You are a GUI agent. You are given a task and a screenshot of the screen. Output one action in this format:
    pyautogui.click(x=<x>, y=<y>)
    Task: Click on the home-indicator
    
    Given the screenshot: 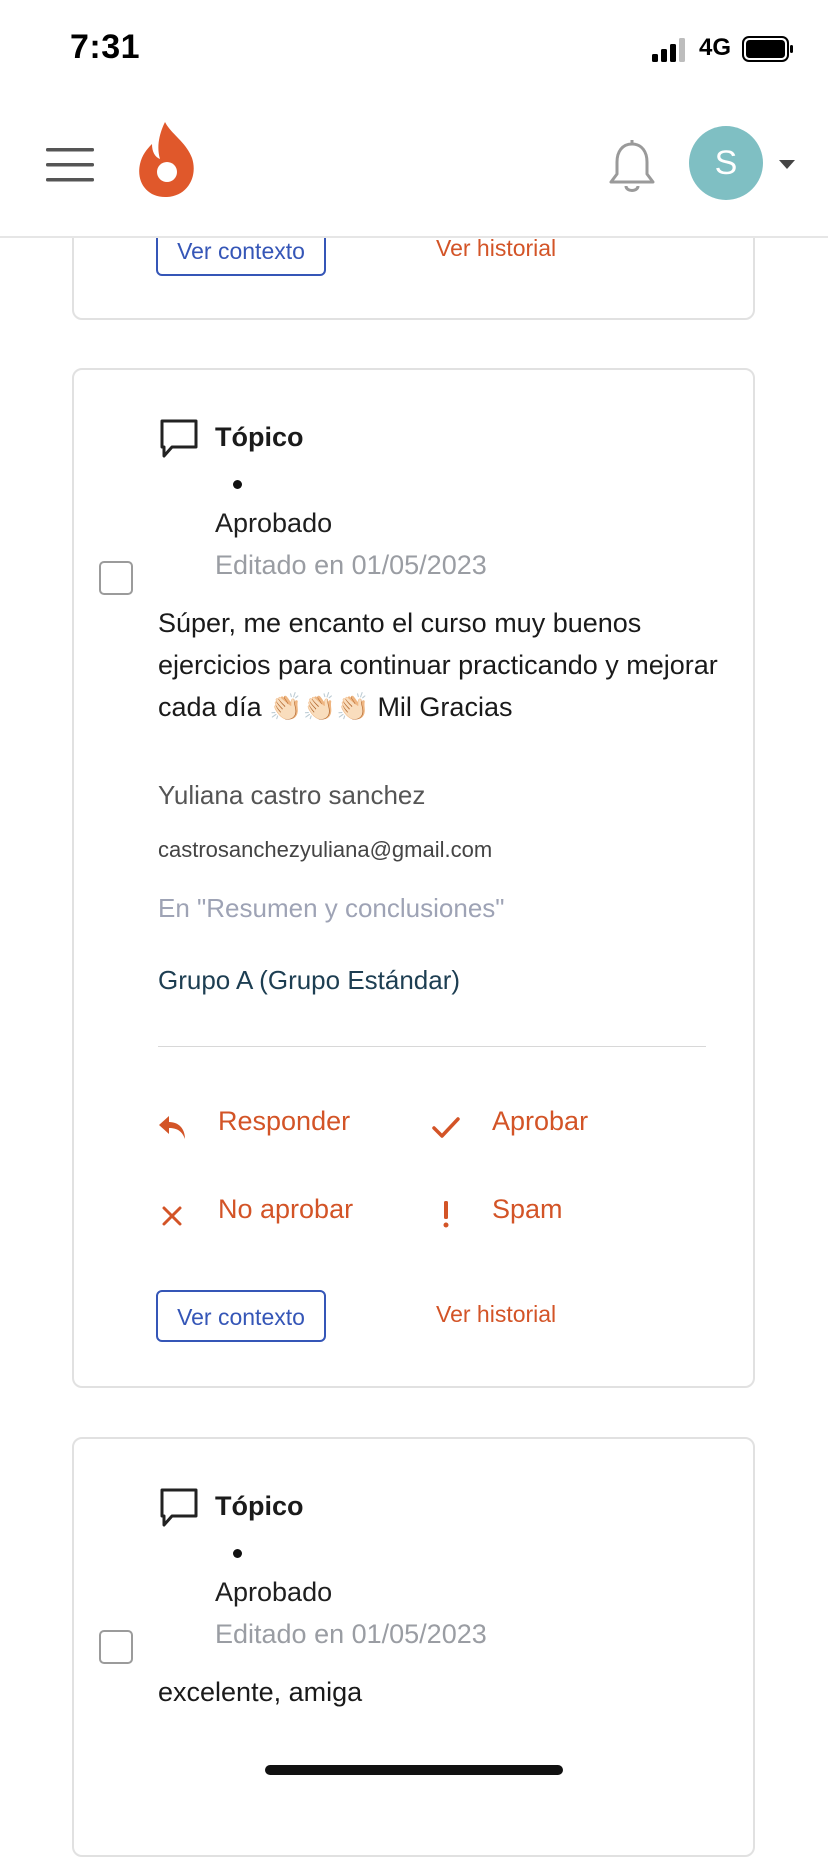 What is the action you would take?
    pyautogui.click(x=414, y=1770)
    